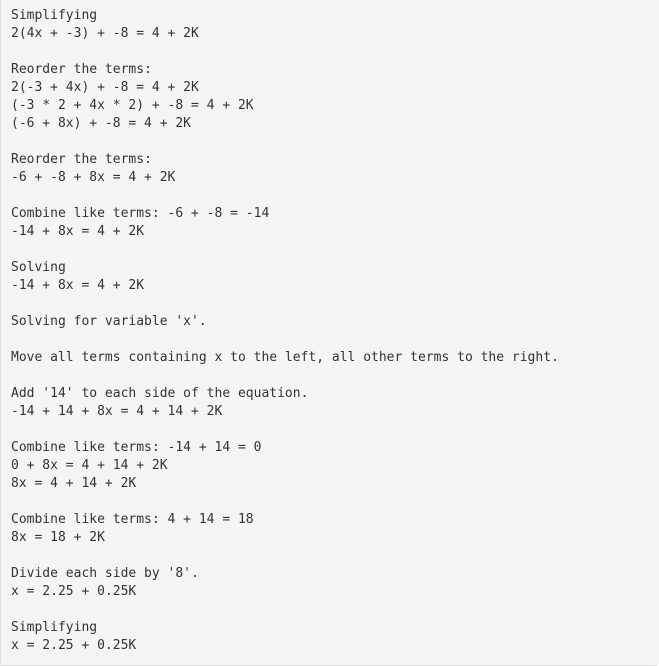 The width and height of the screenshot is (659, 666). What do you see at coordinates (136, 447) in the screenshot?
I see `step-heading: Combine like terms: -14 + 14 = 0` at bounding box center [136, 447].